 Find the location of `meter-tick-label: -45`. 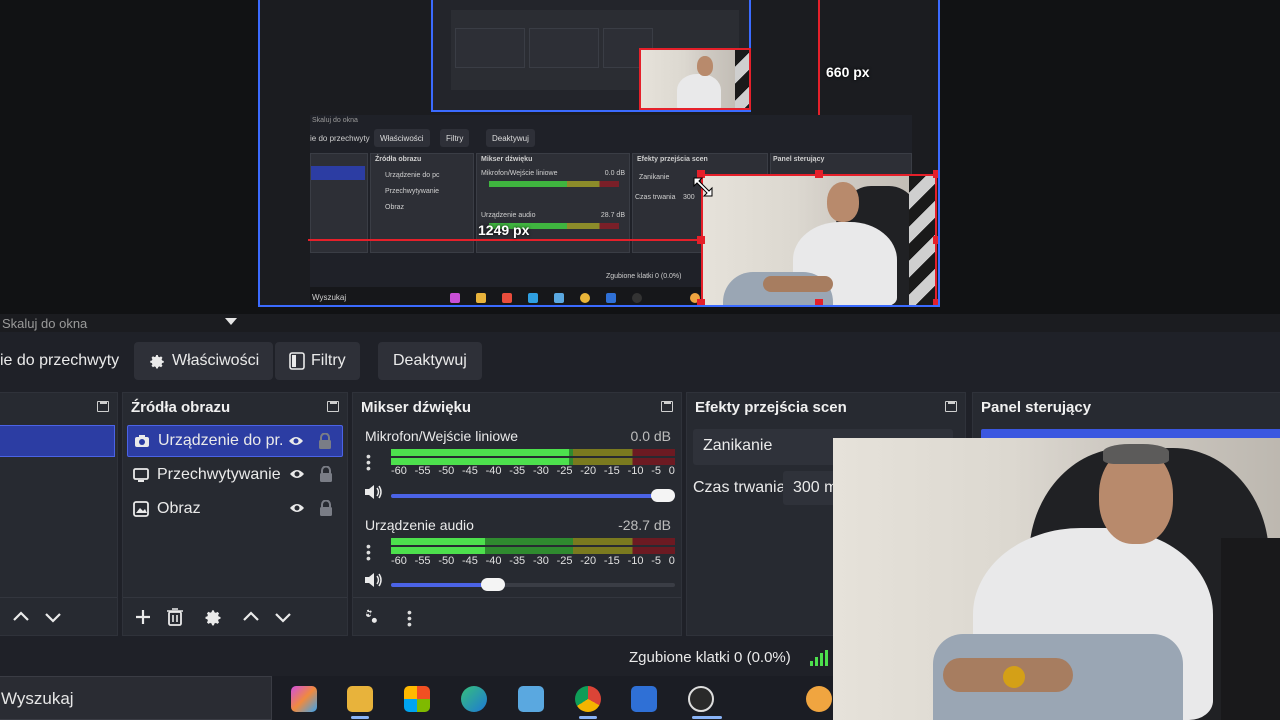

meter-tick-label: -45 is located at coordinates (469, 471).